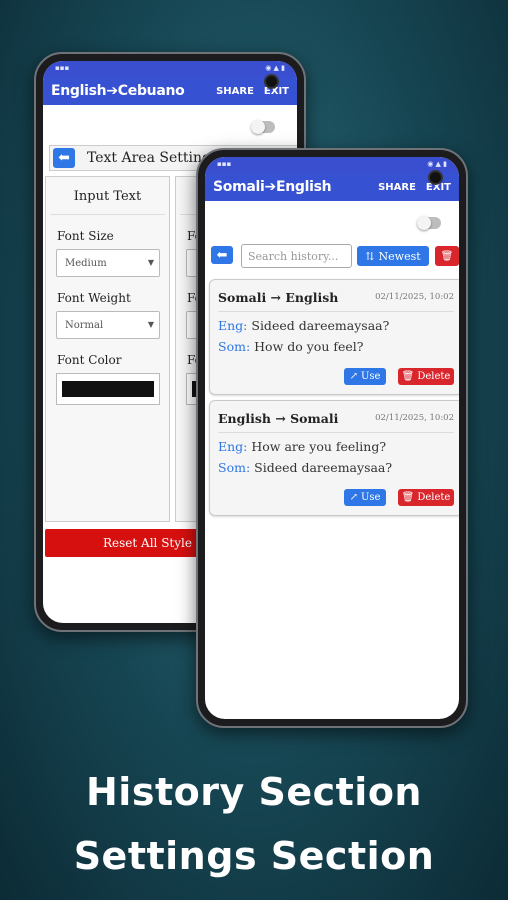 Image resolution: width=508 pixels, height=900 pixels. Describe the element at coordinates (278, 297) in the screenshot. I see `card-title: Somali → English` at that location.